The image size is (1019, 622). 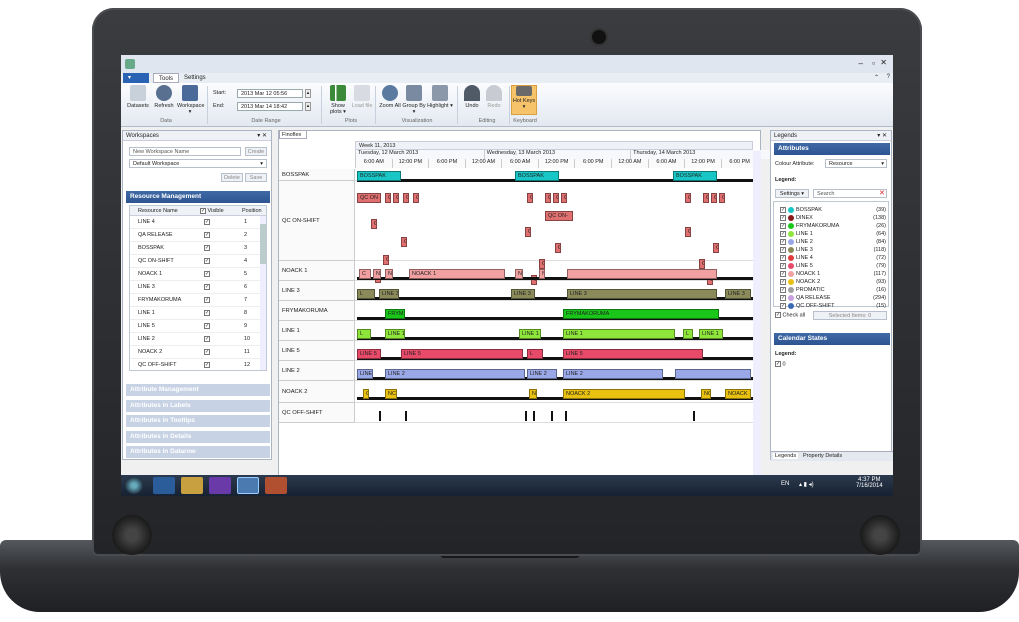 I want to click on collapsed-section: Attributes in Datarow, so click(x=198, y=452).